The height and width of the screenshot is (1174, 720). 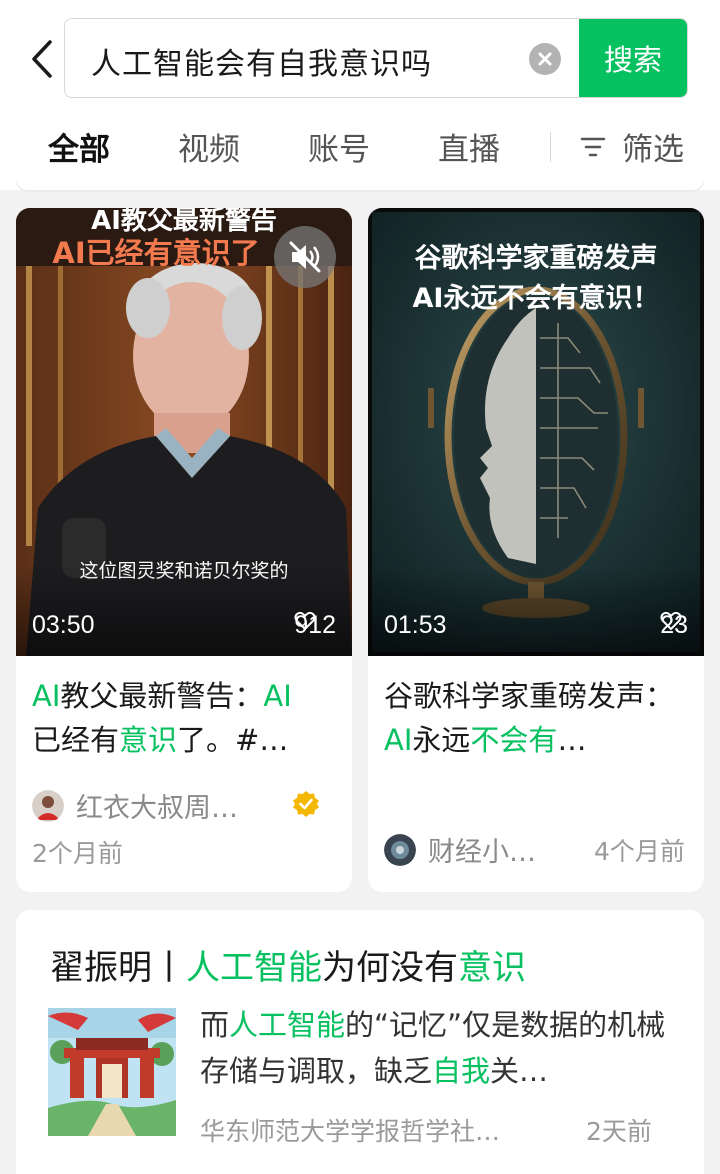 I want to click on title-segment: 教父最新警告：, so click(x=162, y=696).